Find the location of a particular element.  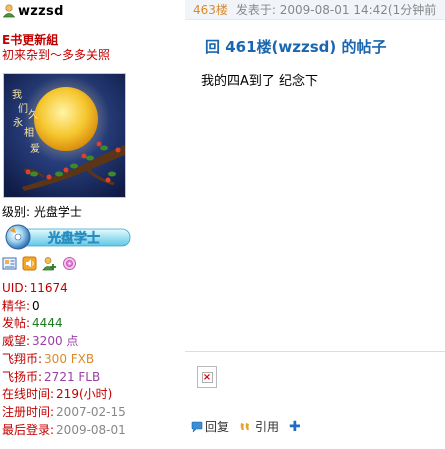

add-friend-icon is located at coordinates (49, 263).